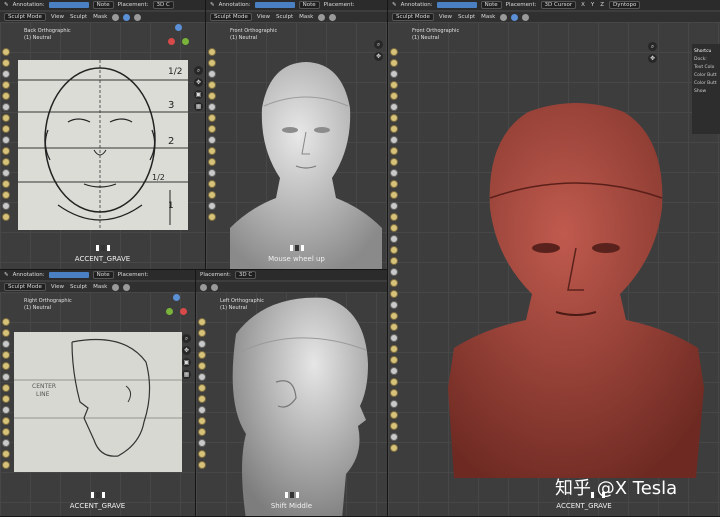  I want to click on shortcut-display: ACCENT_GRAVE, so click(584, 506).